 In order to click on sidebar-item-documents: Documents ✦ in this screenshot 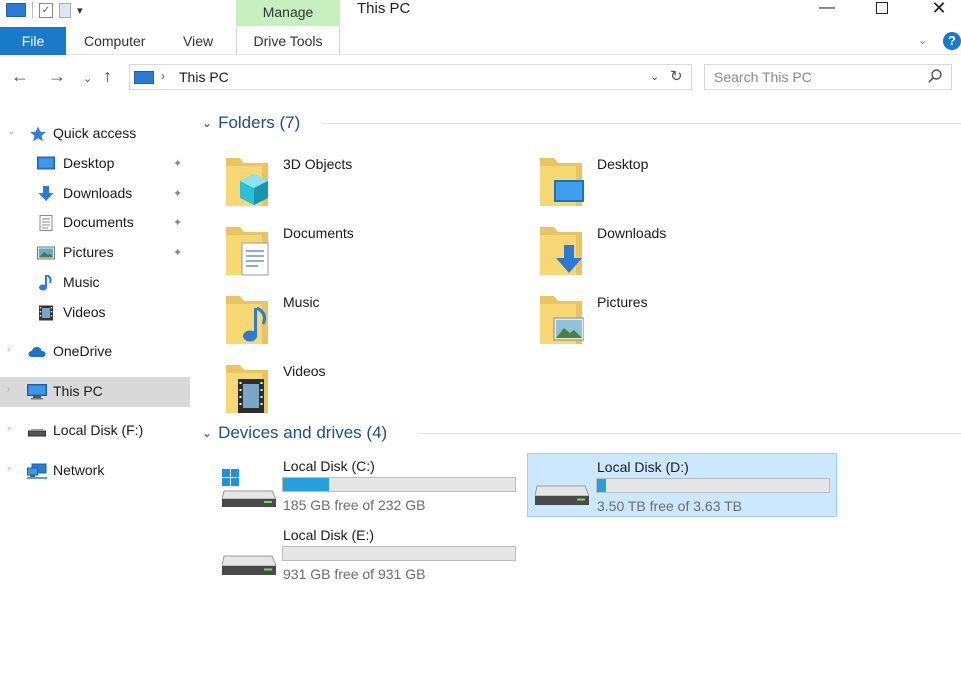, I will do `click(95, 223)`.